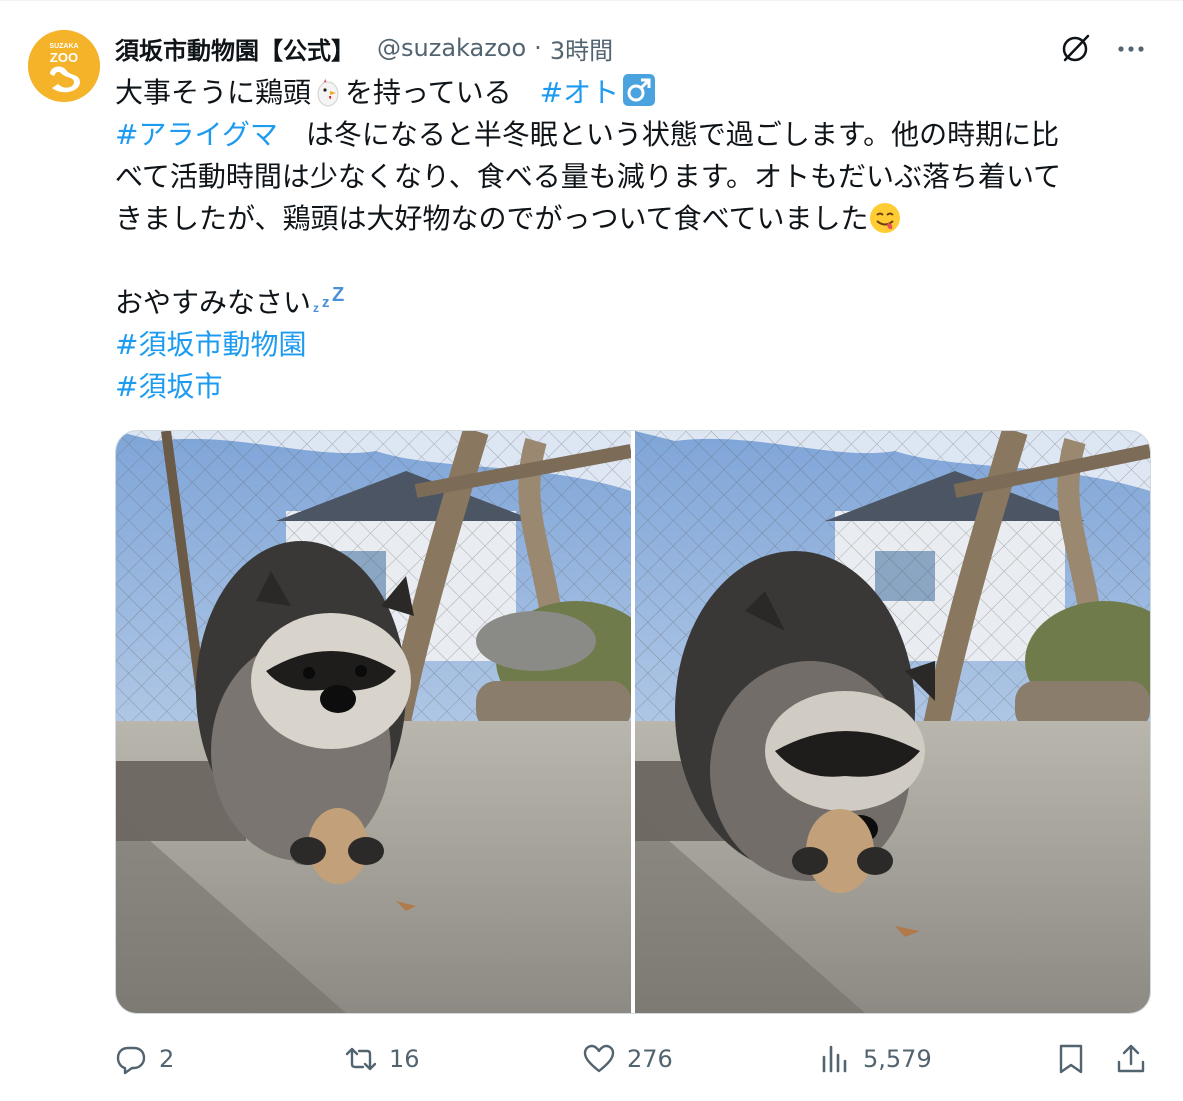 This screenshot has height=1101, width=1183. What do you see at coordinates (581, 48) in the screenshot?
I see `tweet-time: 3時間` at bounding box center [581, 48].